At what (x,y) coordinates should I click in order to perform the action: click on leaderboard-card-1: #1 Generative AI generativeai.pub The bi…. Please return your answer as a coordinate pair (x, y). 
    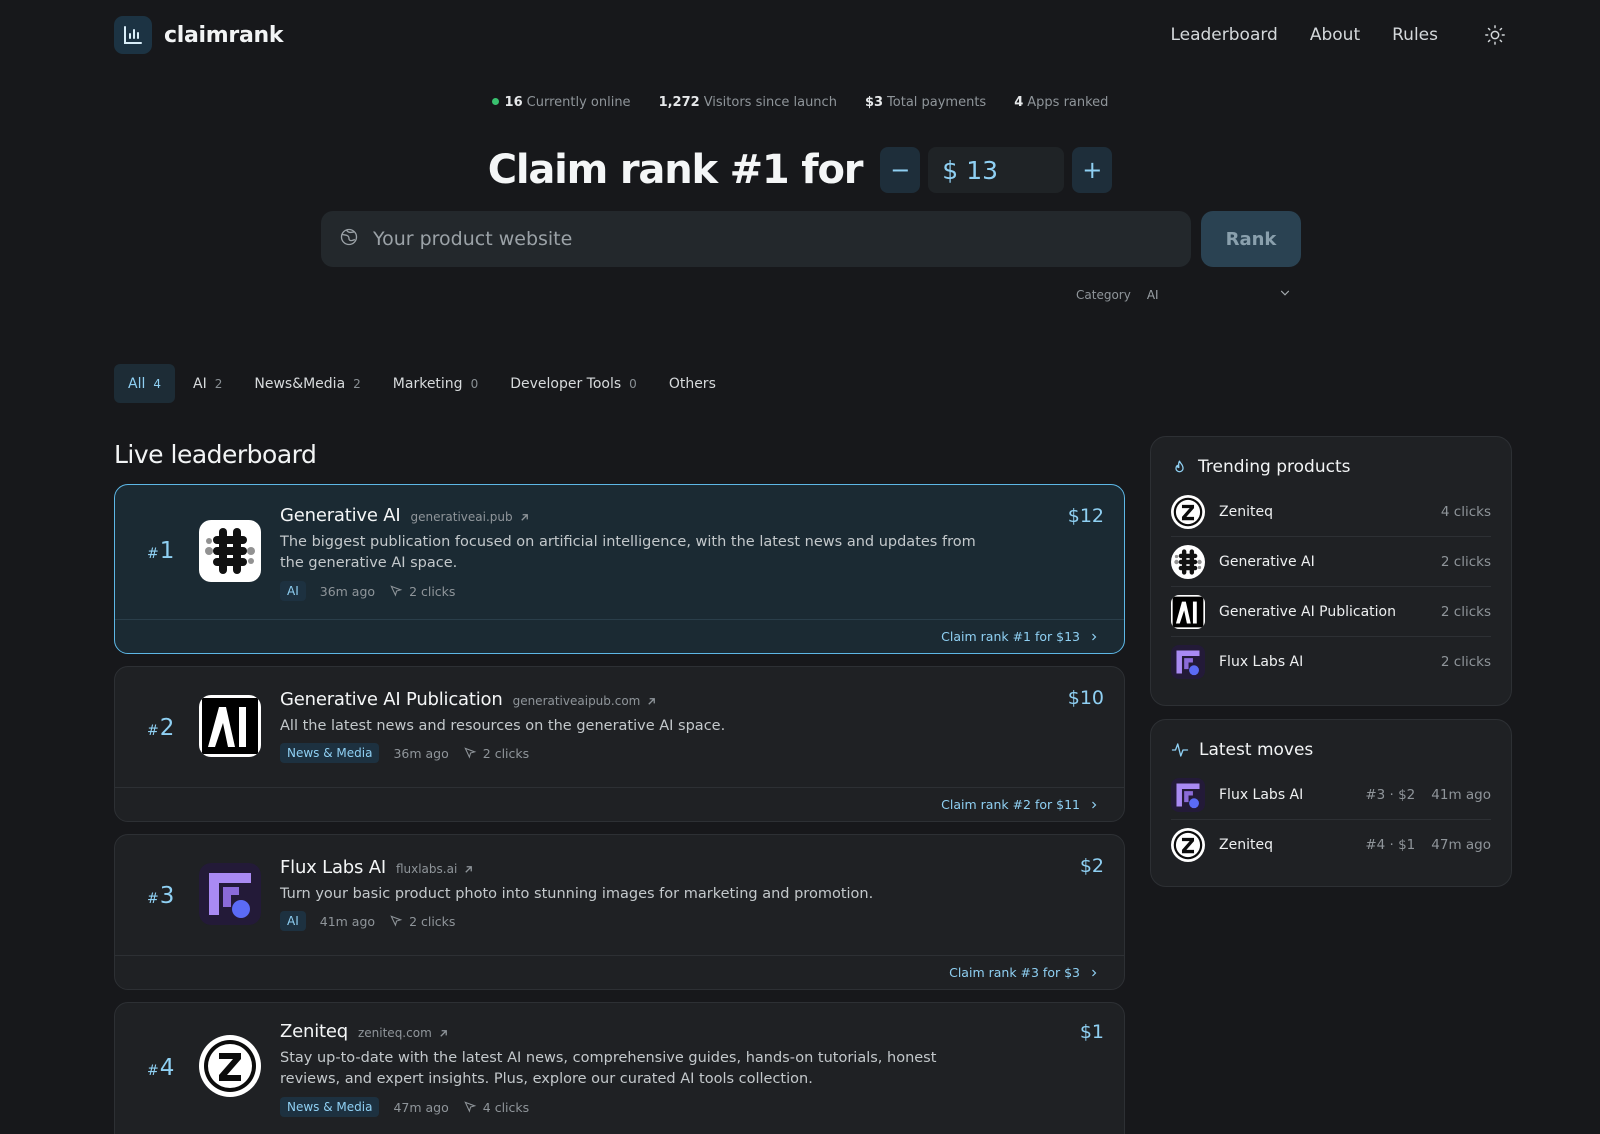
    Looking at the image, I should click on (619, 569).